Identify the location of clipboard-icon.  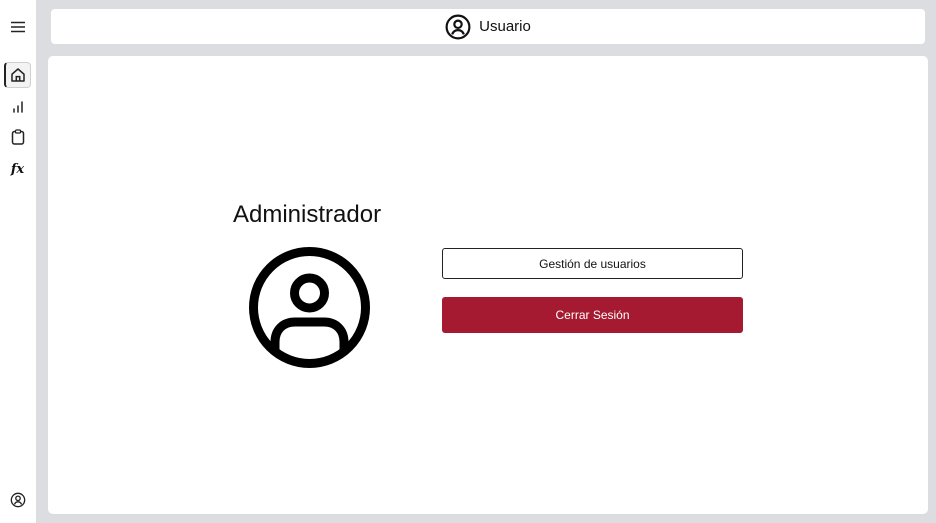
(17, 137).